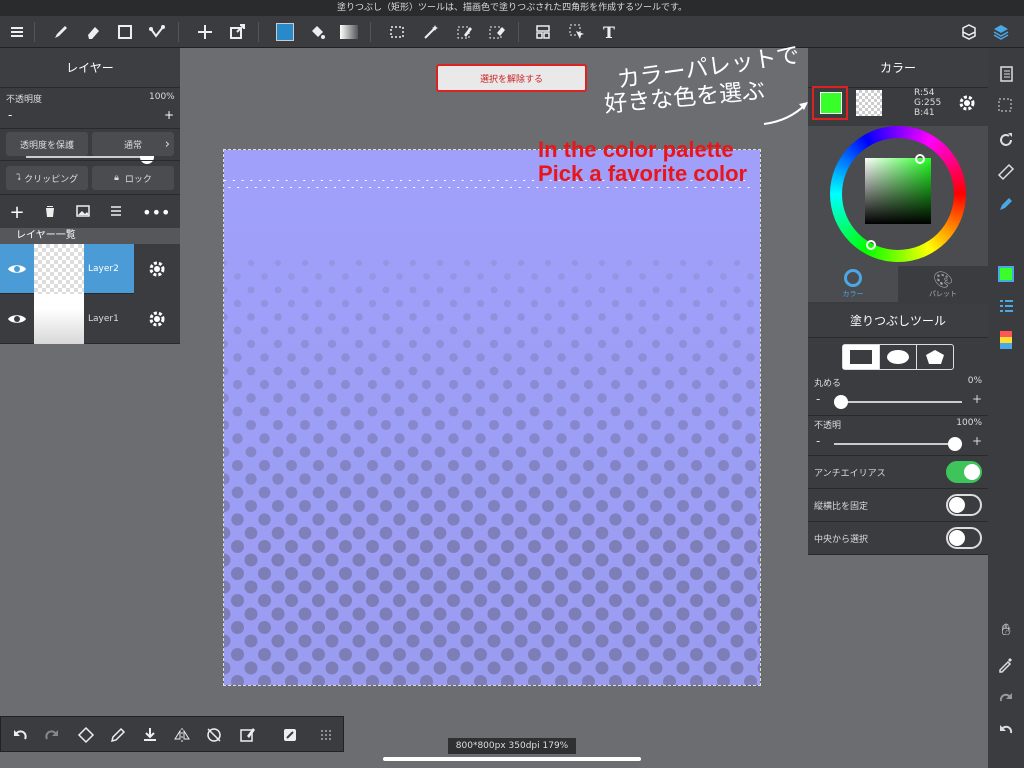 This screenshot has height=768, width=1024. I want to click on layer-row-layer2: Layer2, so click(90, 268).